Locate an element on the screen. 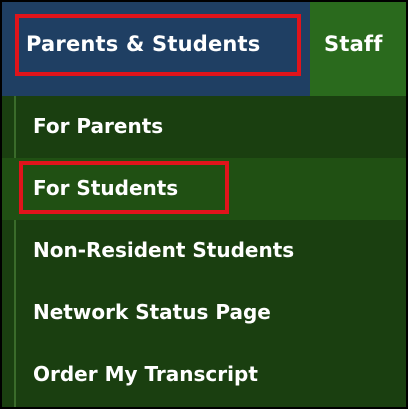 The width and height of the screenshot is (408, 409). menu-item-label: For Parents is located at coordinates (98, 126).